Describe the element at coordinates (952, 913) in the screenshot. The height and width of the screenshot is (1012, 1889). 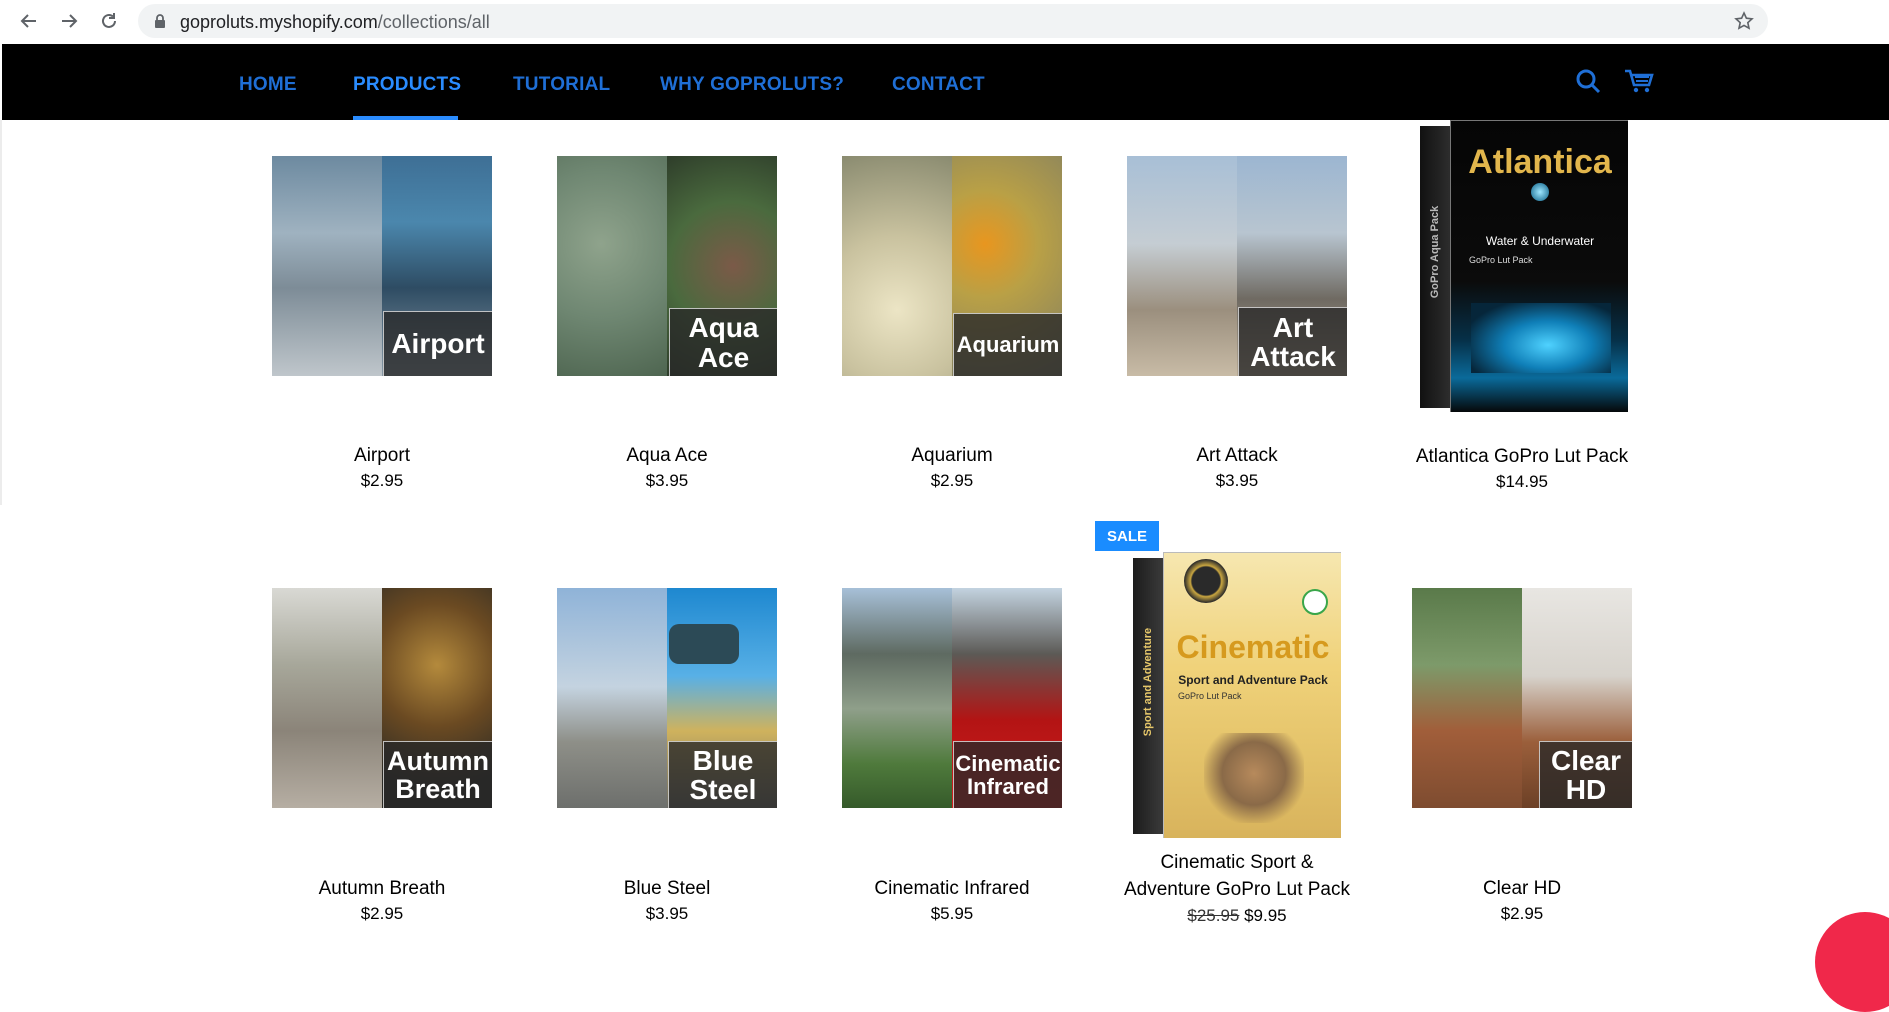
I see `product-price: $5.95` at that location.